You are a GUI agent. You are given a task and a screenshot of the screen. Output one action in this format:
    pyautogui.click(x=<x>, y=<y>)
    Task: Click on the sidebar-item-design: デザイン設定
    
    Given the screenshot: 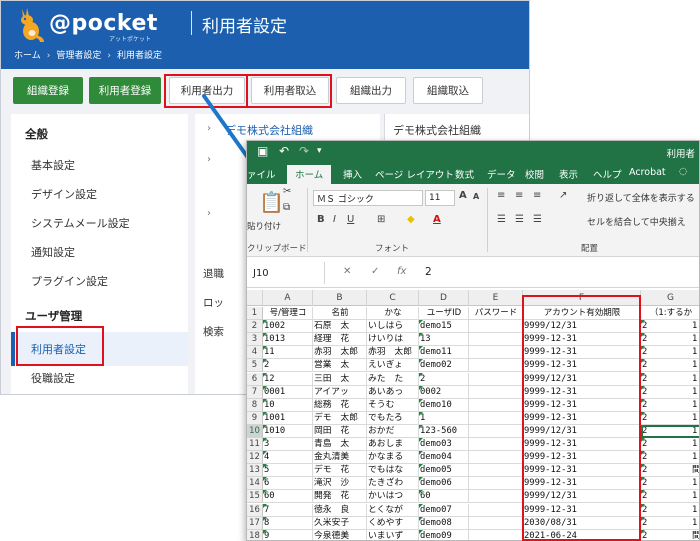 What is the action you would take?
    pyautogui.click(x=64, y=194)
    